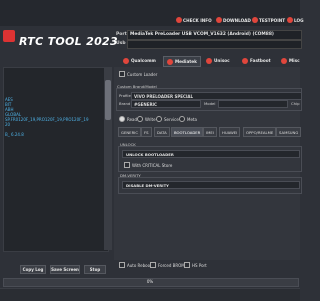  Describe the element at coordinates (162, 132) in the screenshot. I see `tab-data: DATA` at that location.